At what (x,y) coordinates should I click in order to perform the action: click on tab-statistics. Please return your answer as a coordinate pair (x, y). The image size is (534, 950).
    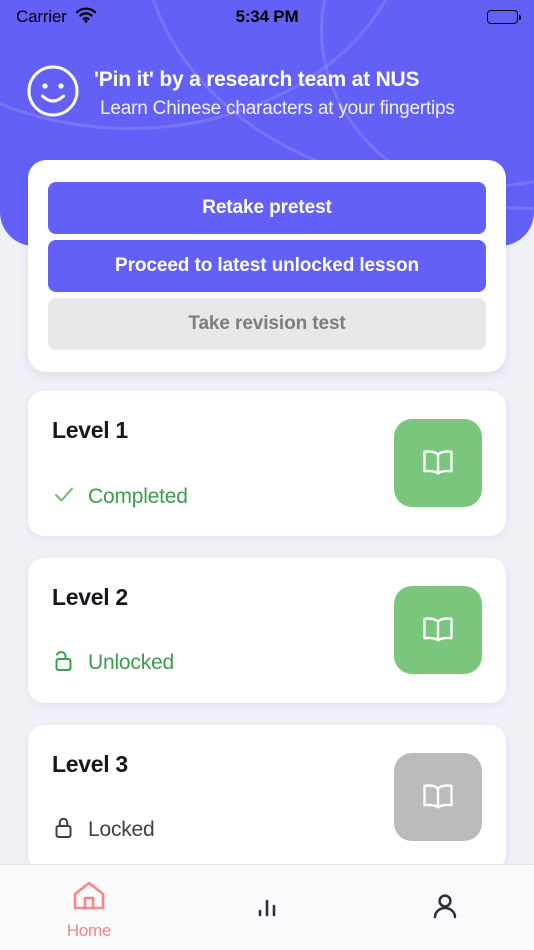
    Looking at the image, I should click on (267, 907).